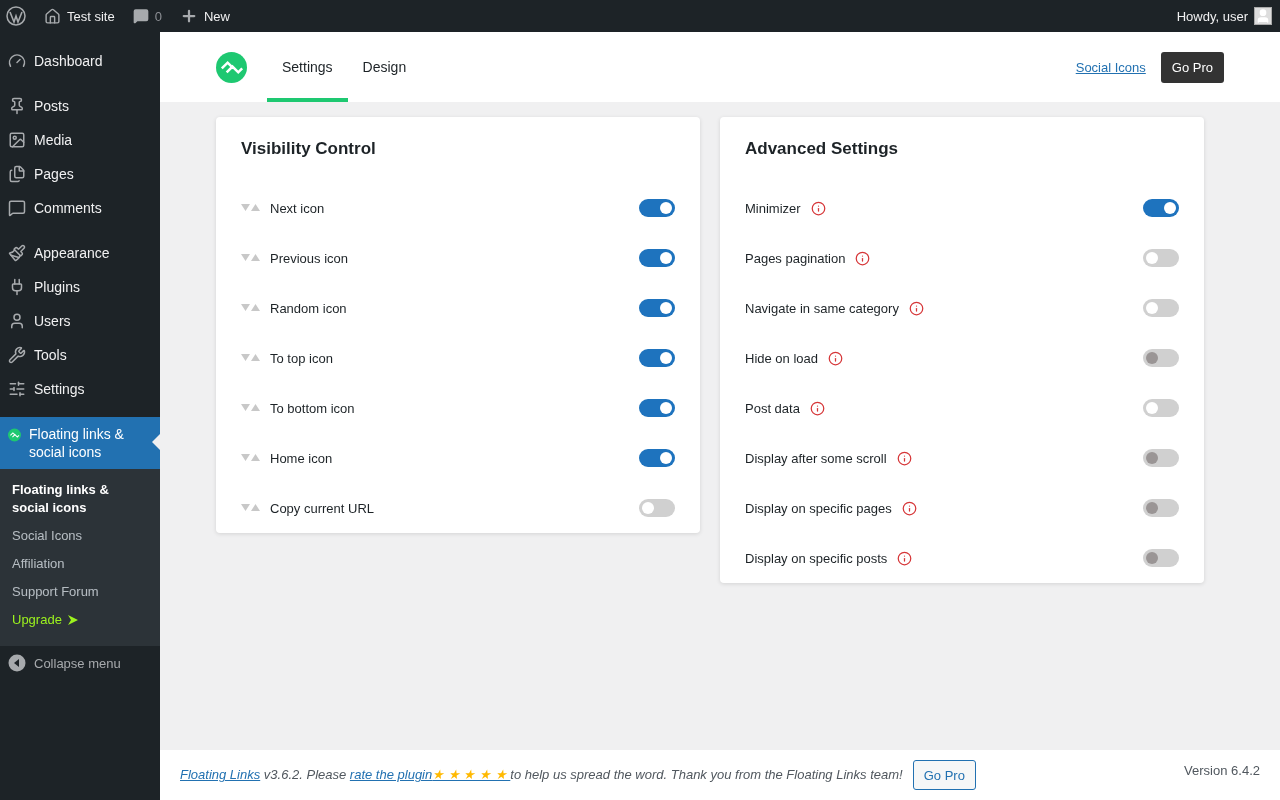  Describe the element at coordinates (80, 253) in the screenshot. I see `menu-item: Appearance` at that location.